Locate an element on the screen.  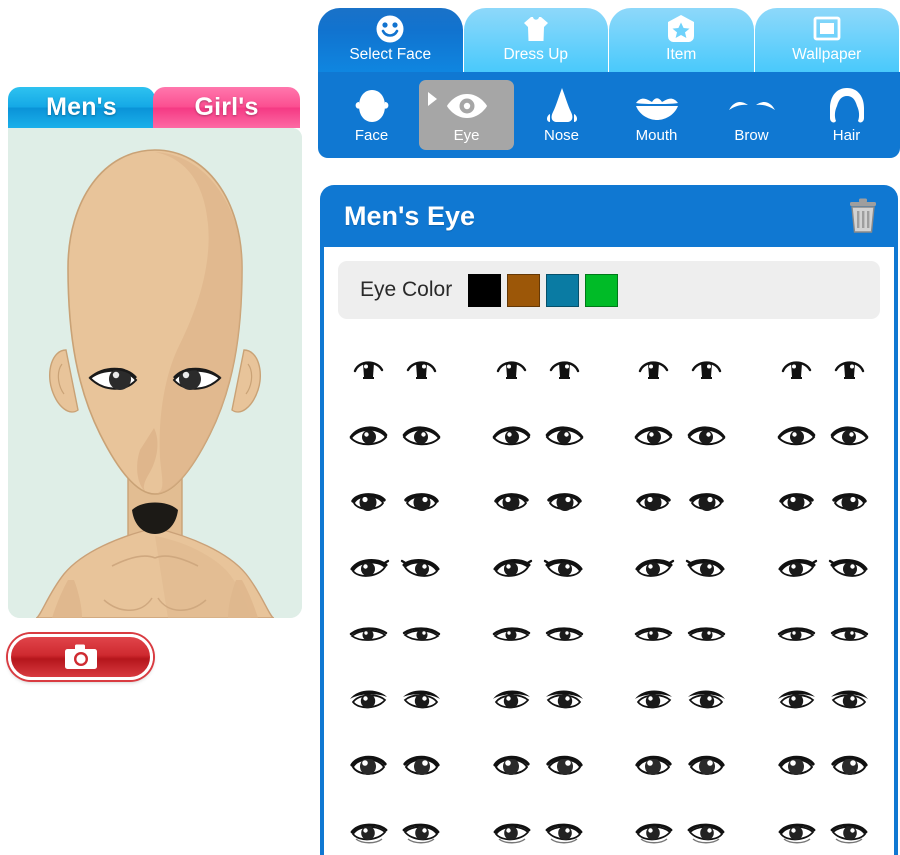
eye-color-label: Eye Color is located at coordinates (406, 289).